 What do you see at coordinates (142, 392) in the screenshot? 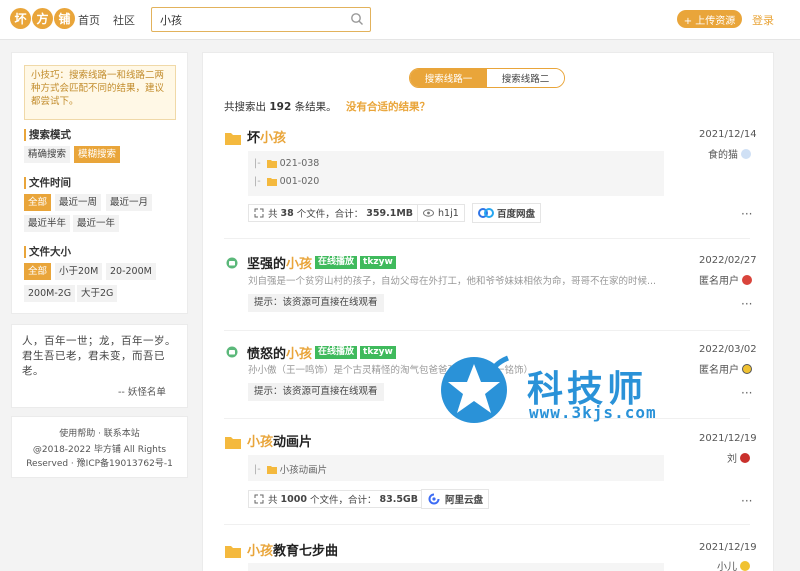
I see `quote-source: -- 妖怪名单` at bounding box center [142, 392].